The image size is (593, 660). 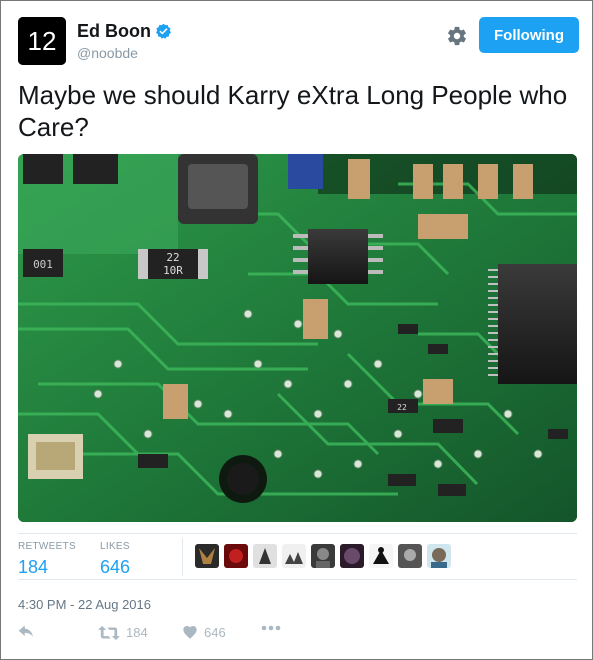 What do you see at coordinates (163, 31) in the screenshot?
I see `verified-badge-icon` at bounding box center [163, 31].